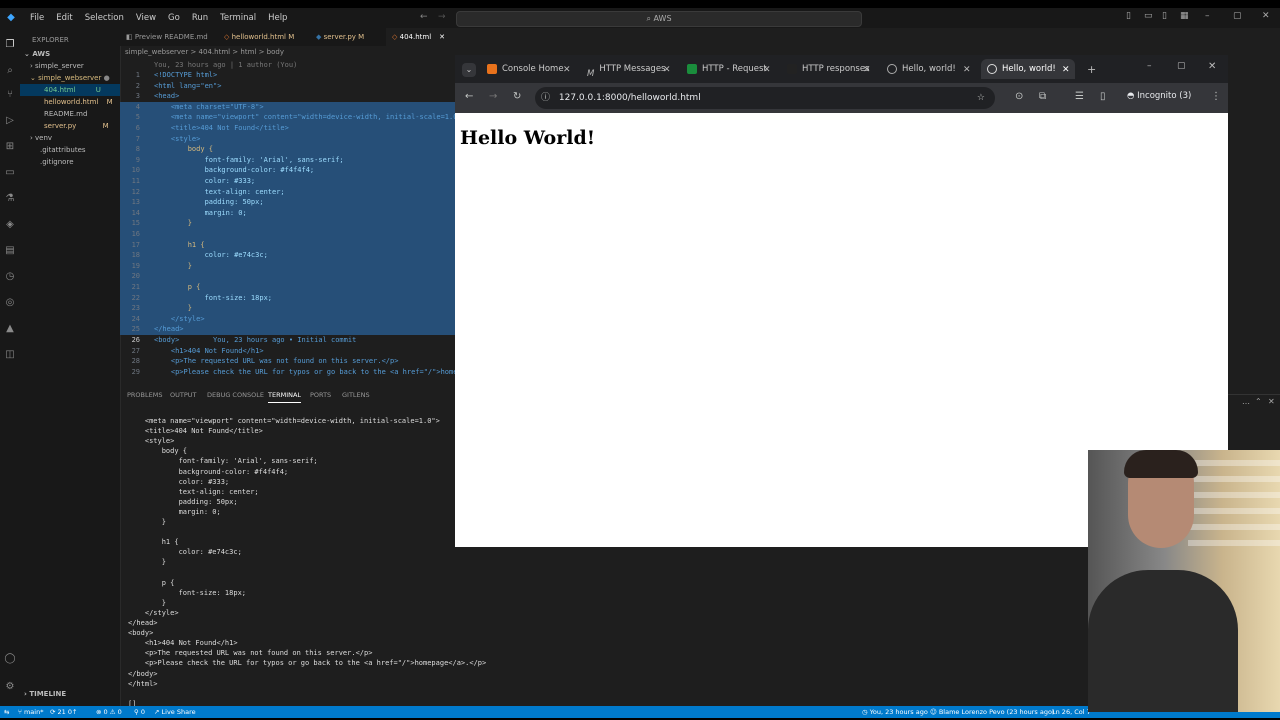 Image resolution: width=1280 pixels, height=720 pixels. Describe the element at coordinates (545, 98) in the screenshot. I see `site-info-icon: ⓘ` at that location.